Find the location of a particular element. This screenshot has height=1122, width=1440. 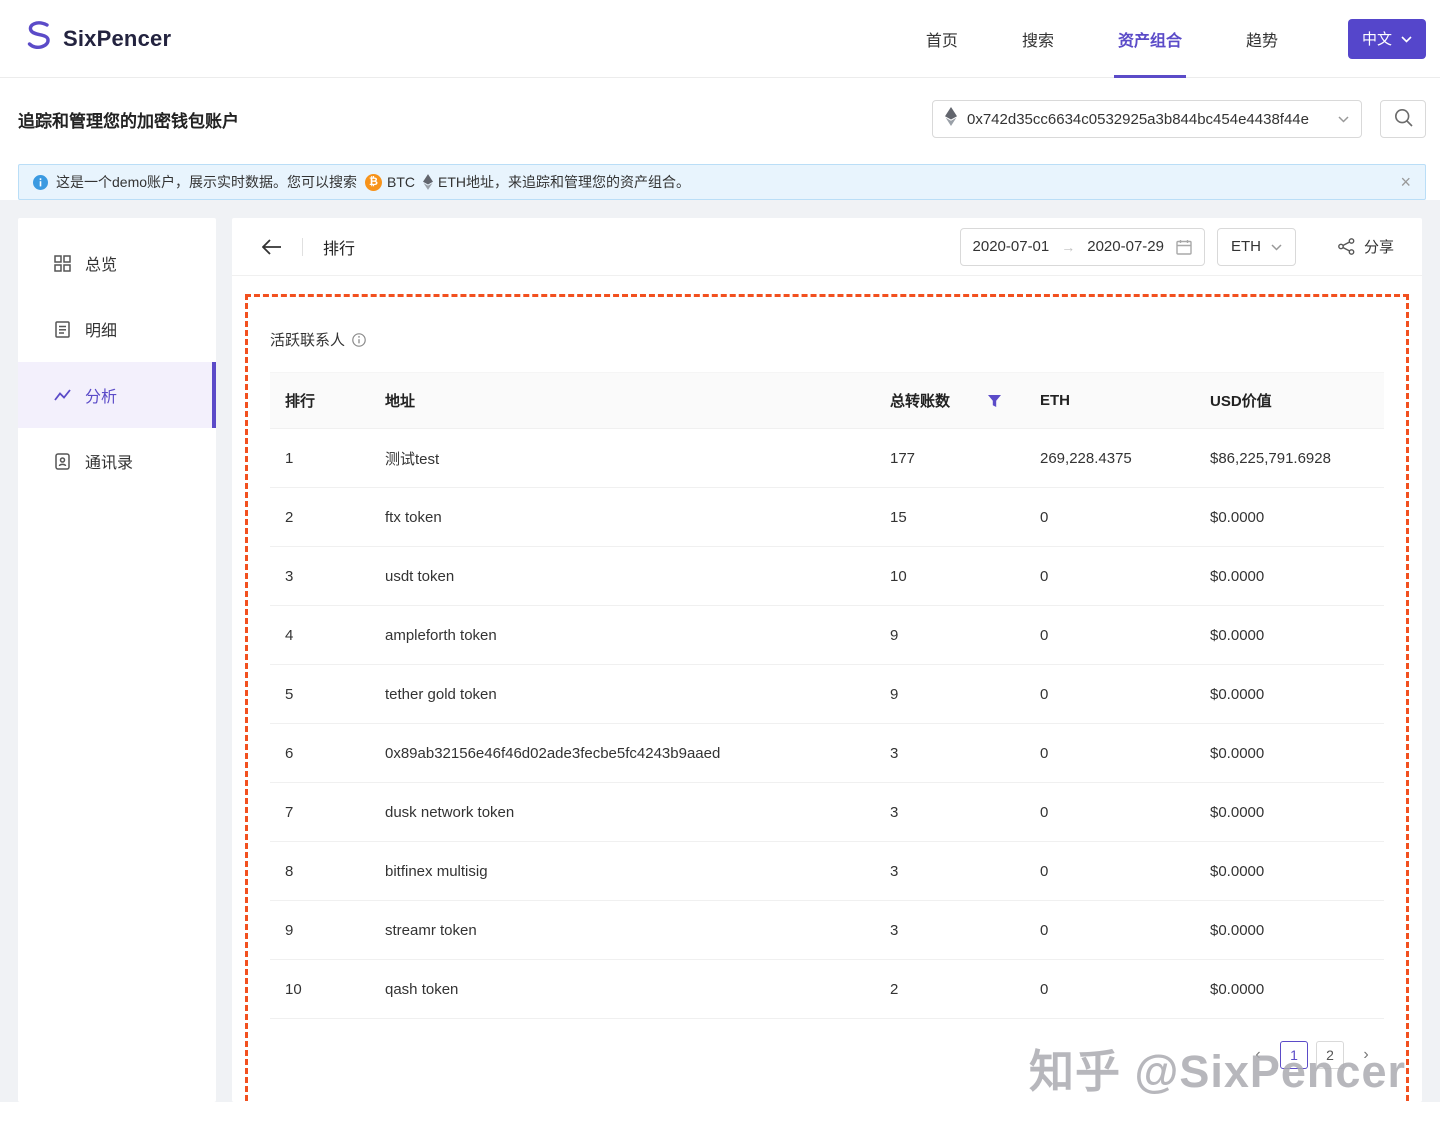

share-label: 分享 is located at coordinates (1378, 247).